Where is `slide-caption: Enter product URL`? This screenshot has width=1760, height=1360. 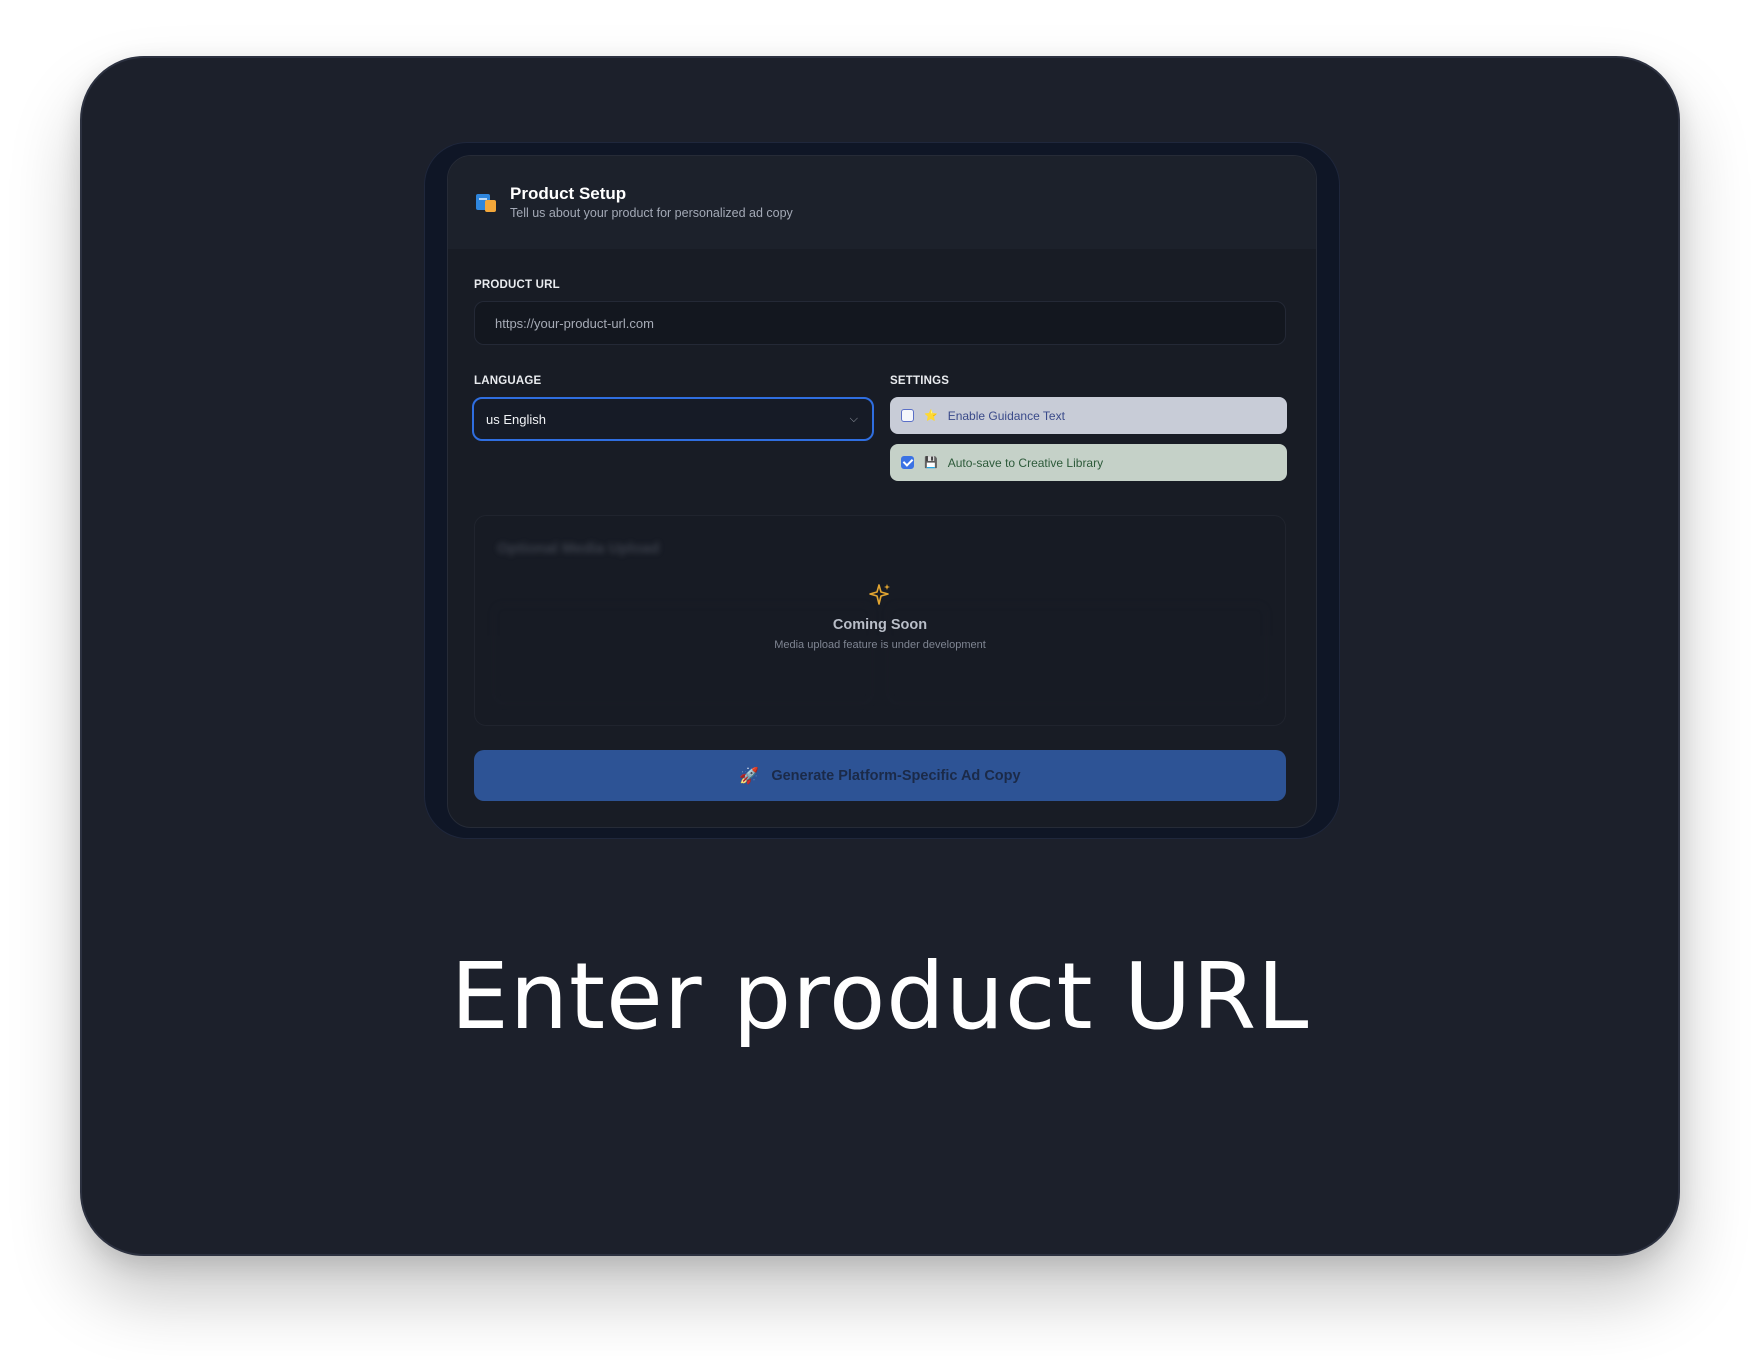 slide-caption: Enter product URL is located at coordinates (880, 996).